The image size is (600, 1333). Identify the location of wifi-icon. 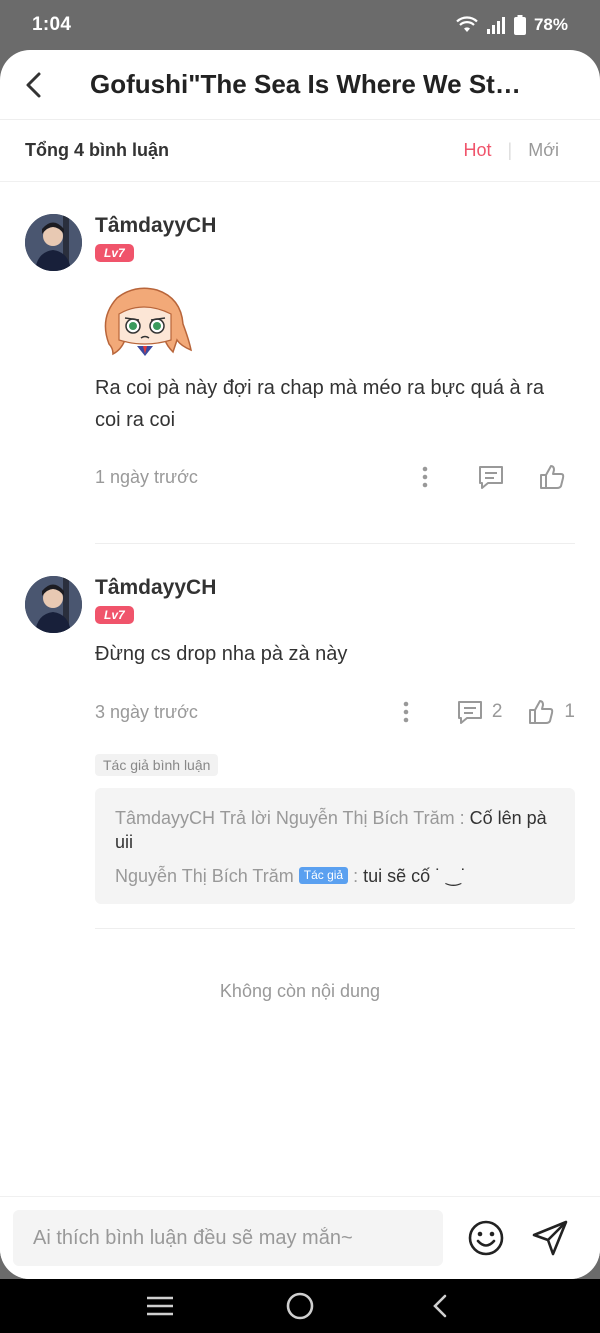
(467, 25).